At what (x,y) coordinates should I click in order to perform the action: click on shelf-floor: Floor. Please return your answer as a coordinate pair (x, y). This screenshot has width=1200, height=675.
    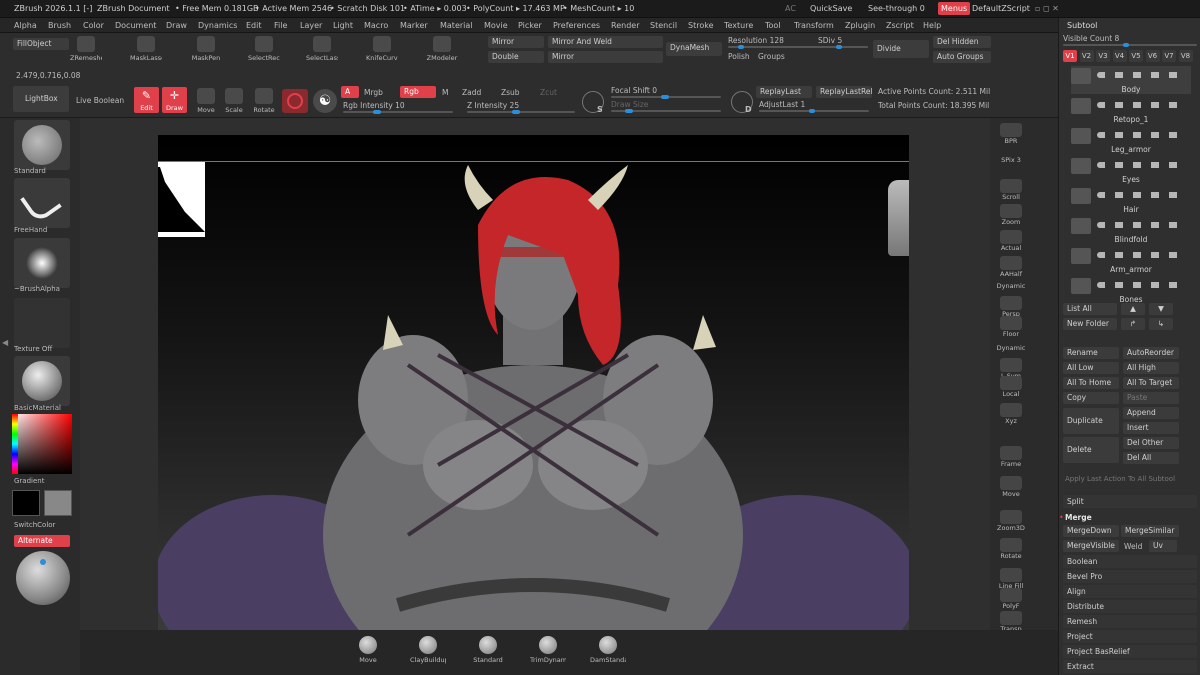
    Looking at the image, I should click on (1011, 327).